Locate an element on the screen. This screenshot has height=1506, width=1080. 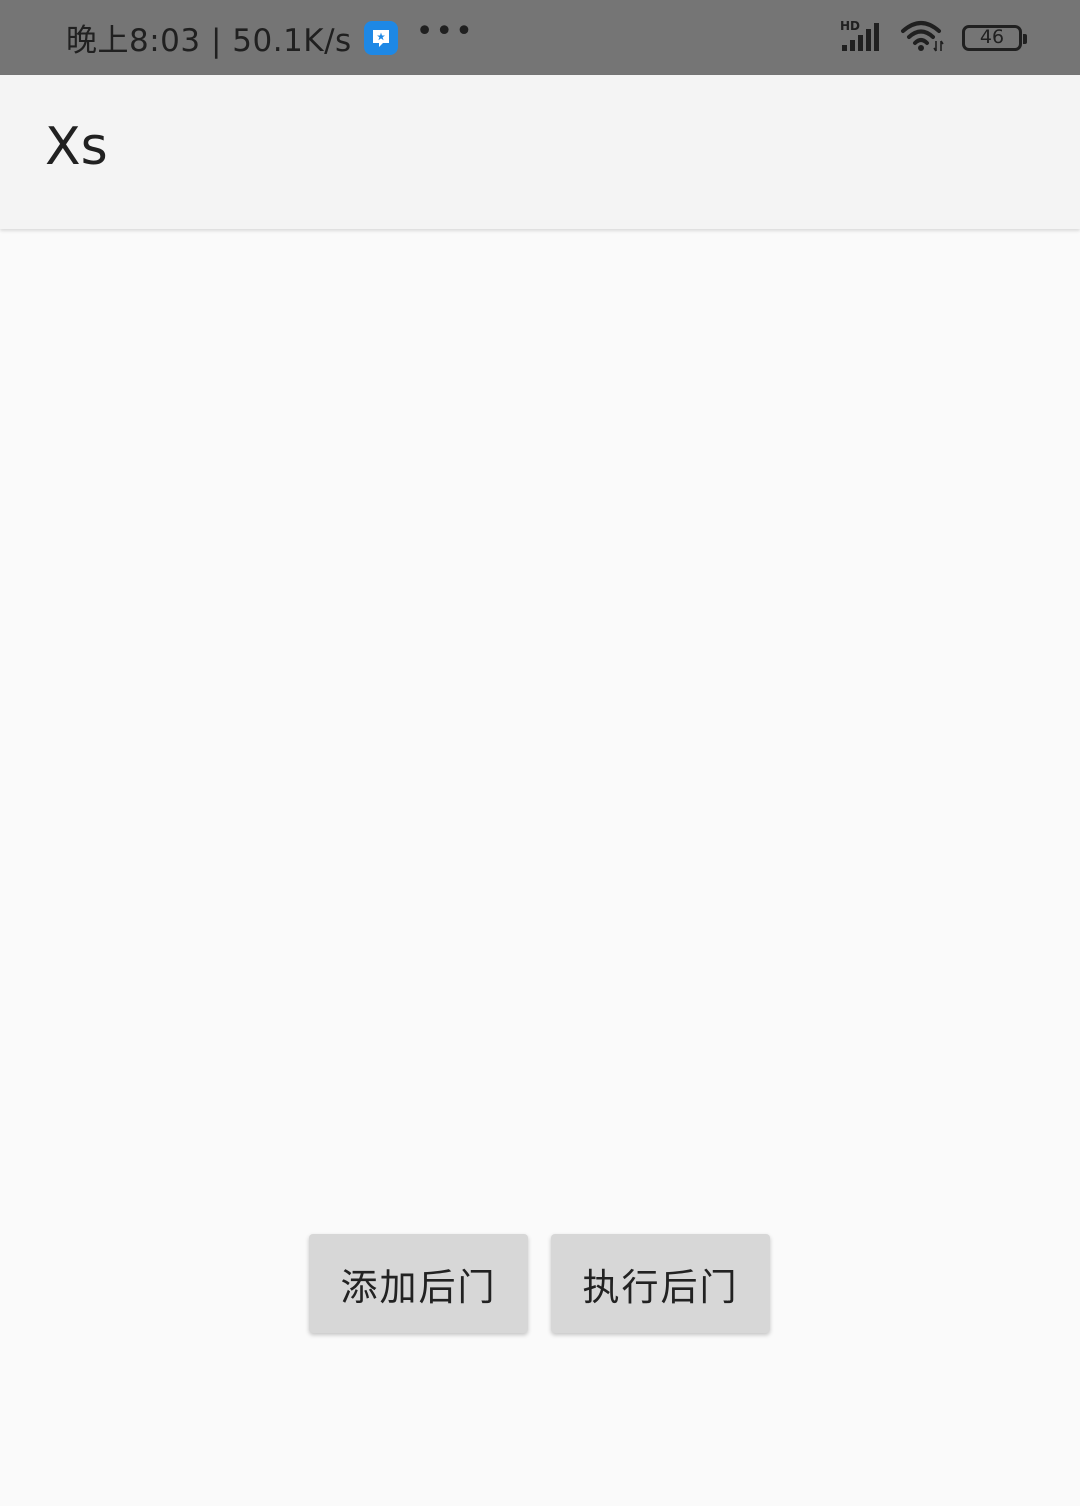
more-notifications-icon: ••• is located at coordinates (445, 31).